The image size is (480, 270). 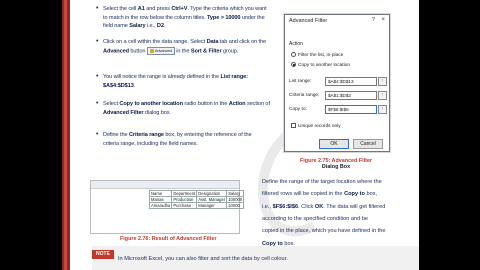 I want to click on copy-to-input: $F$6:$I$6, so click(x=351, y=109).